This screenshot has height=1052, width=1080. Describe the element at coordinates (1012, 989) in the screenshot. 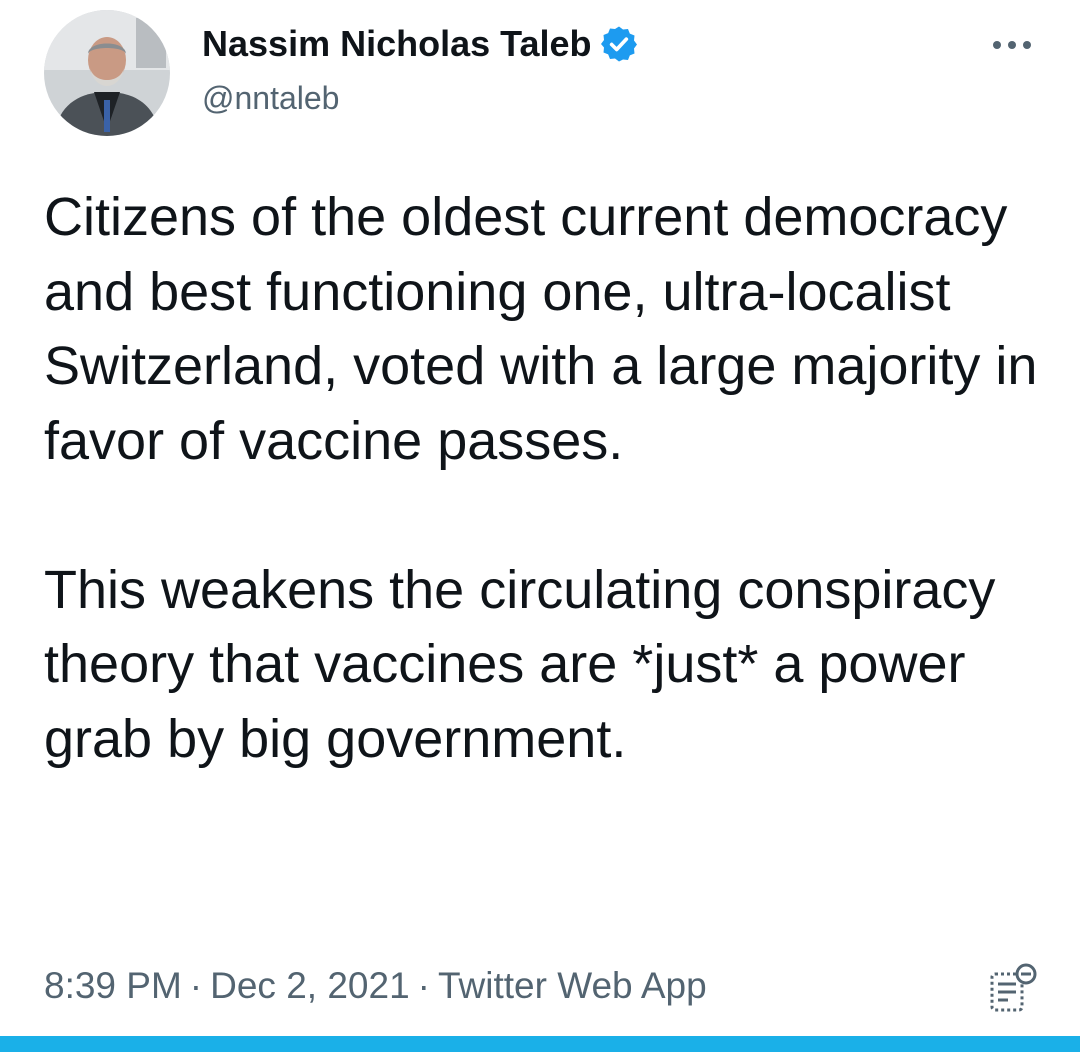

I see `tweet-analytics-icon` at that location.